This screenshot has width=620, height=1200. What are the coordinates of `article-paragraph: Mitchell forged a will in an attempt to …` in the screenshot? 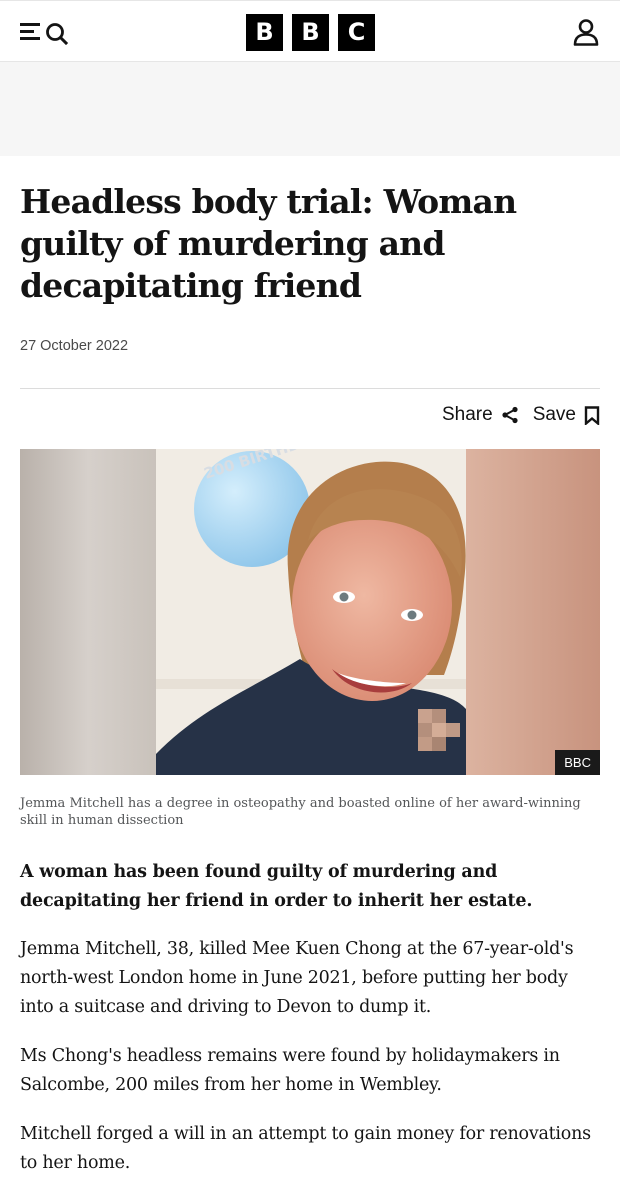 It's located at (305, 1148).